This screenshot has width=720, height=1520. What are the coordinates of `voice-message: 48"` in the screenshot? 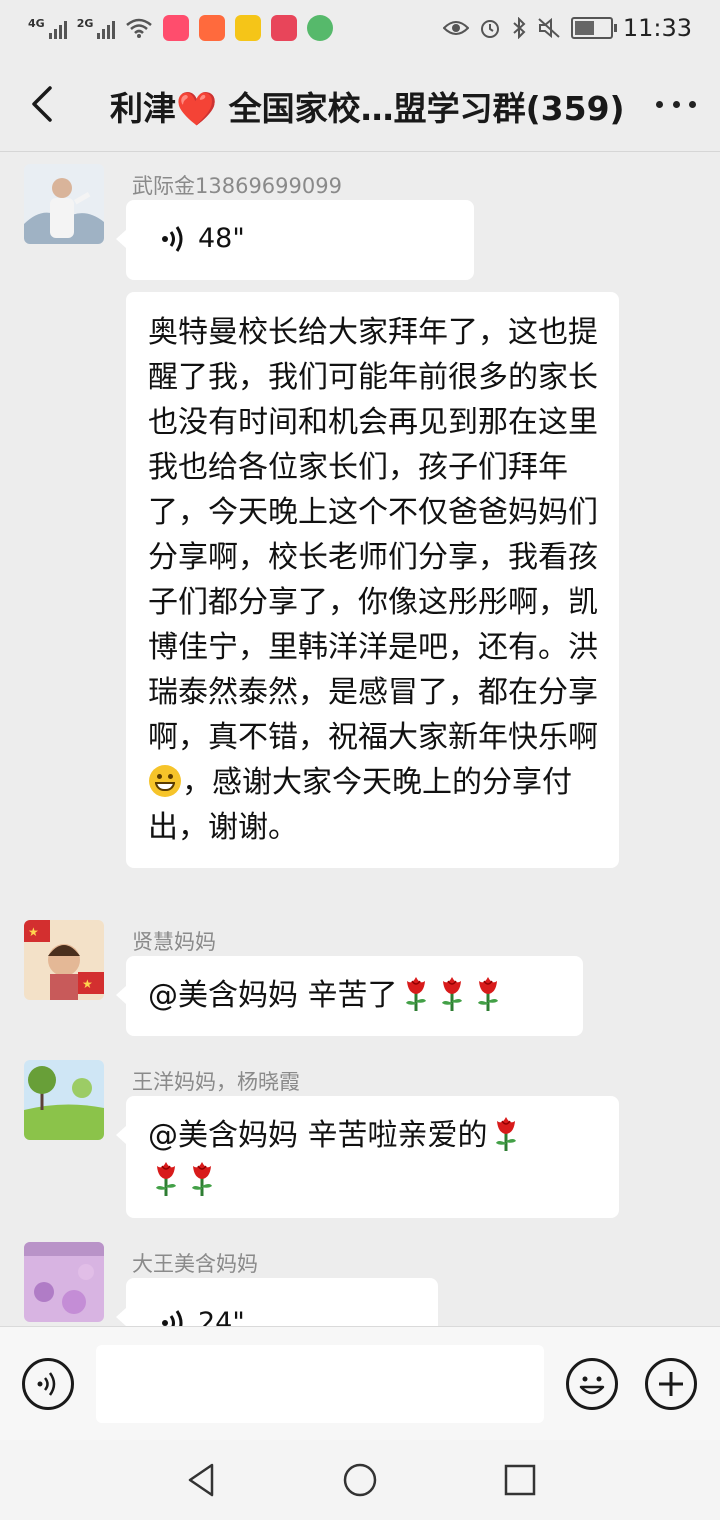 It's located at (317, 238).